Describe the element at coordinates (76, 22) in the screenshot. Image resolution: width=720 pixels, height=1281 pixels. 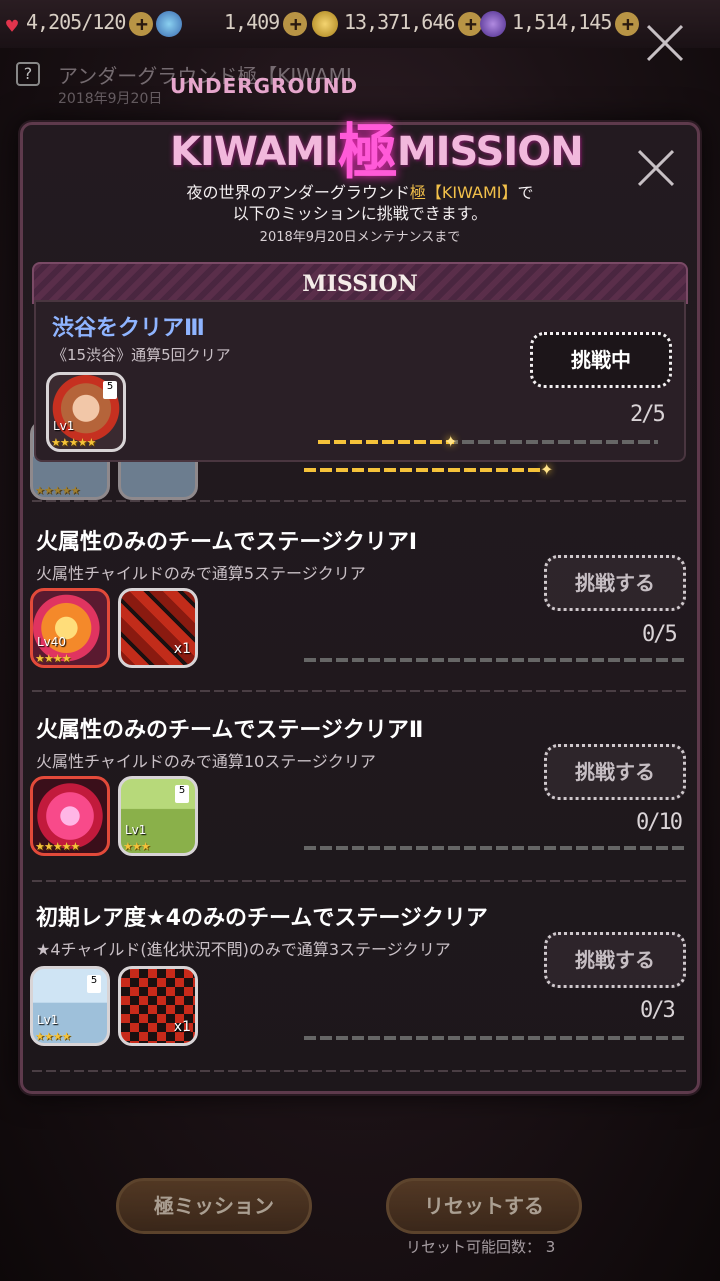
I see `stamina-value: 4,205/120` at that location.